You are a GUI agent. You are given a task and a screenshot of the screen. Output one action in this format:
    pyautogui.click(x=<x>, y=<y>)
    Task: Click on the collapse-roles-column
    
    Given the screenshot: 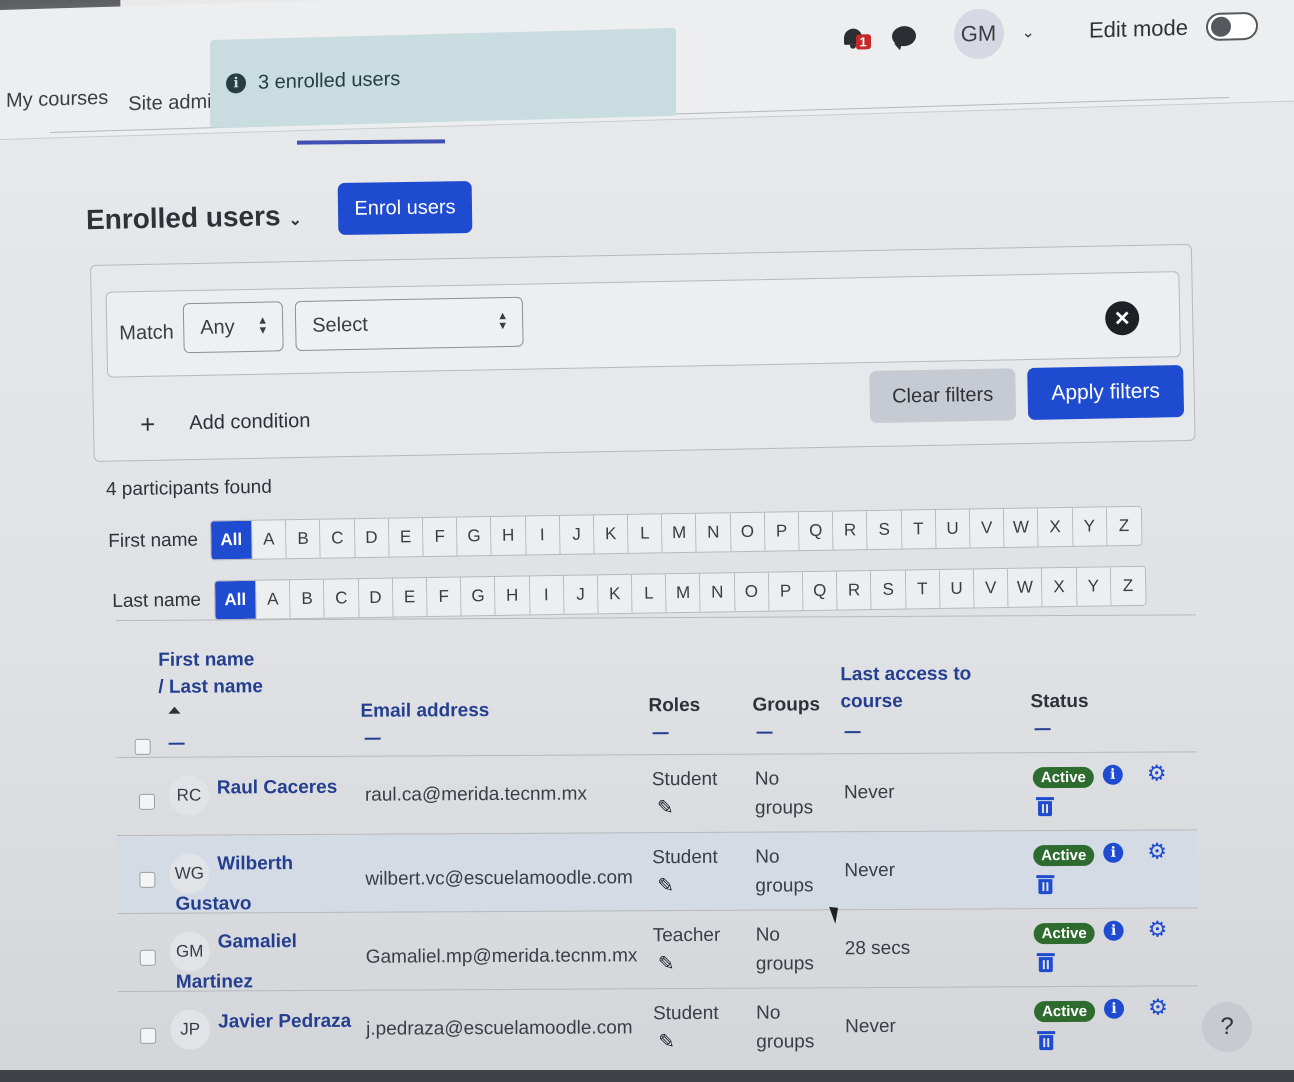 What is the action you would take?
    pyautogui.click(x=660, y=733)
    